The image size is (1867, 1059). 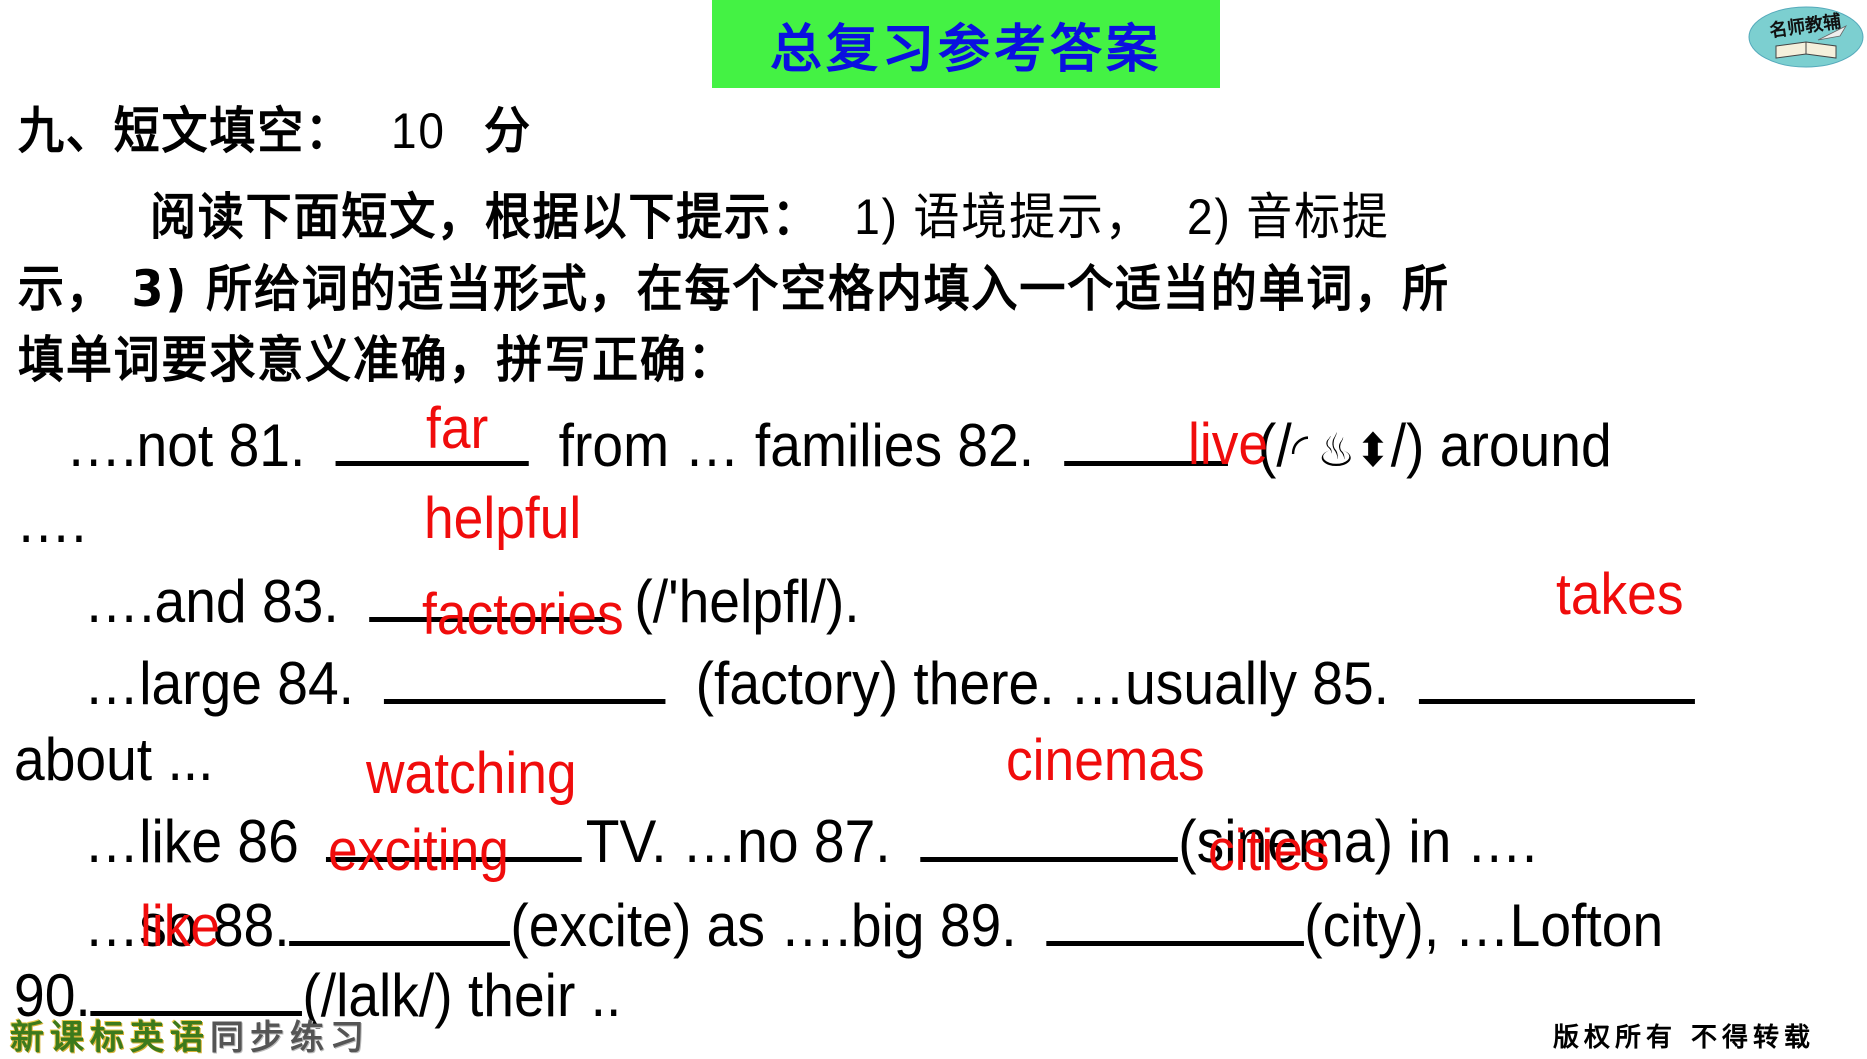 I want to click on passage-text: from … families 82., so click(x=796, y=445).